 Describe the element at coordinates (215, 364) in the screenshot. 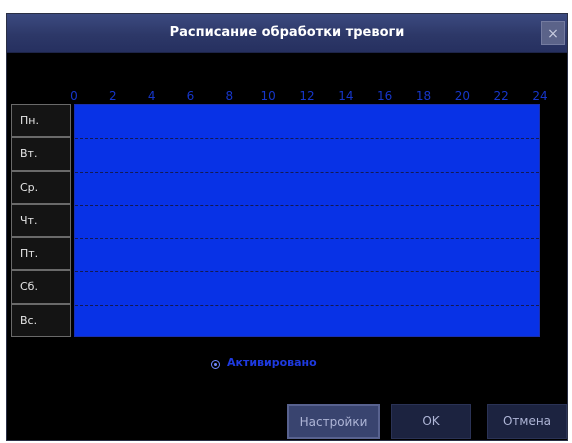

I see `activated-radio` at that location.